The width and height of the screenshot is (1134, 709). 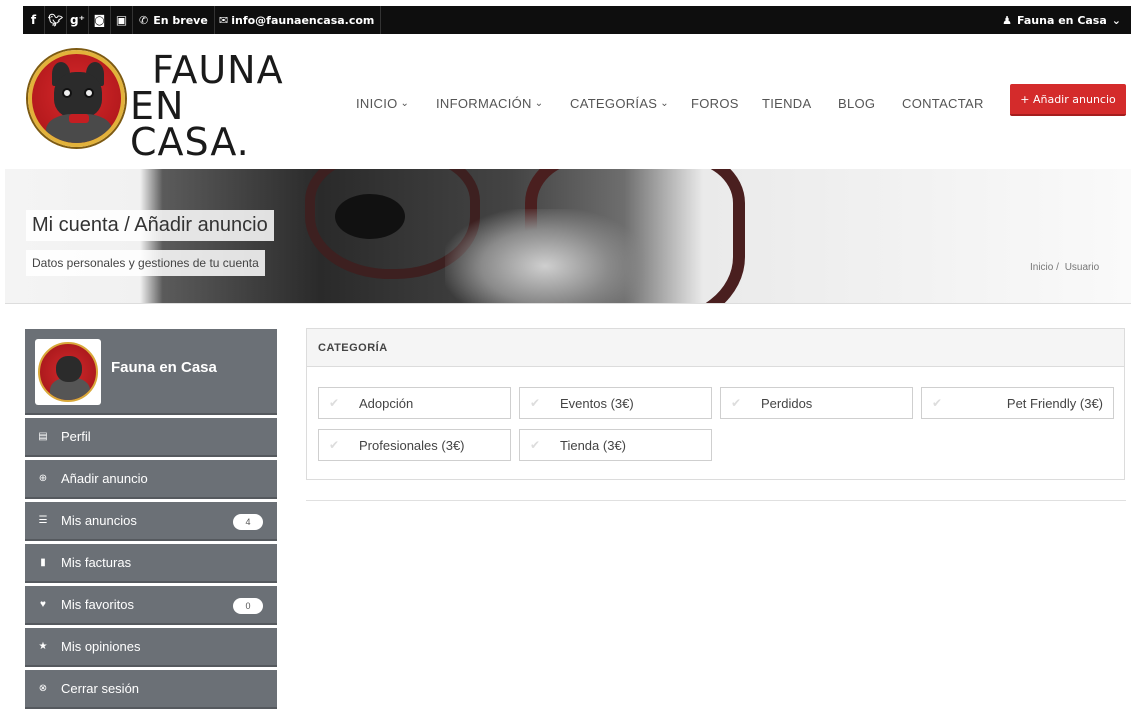 I want to click on count-badge: 0, so click(x=248, y=606).